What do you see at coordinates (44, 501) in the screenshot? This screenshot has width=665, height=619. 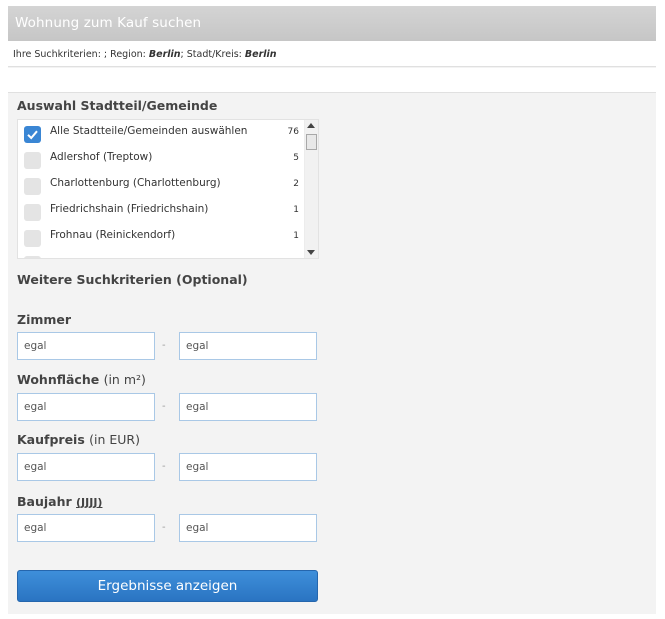 I see `year-label-text: Baujahr` at bounding box center [44, 501].